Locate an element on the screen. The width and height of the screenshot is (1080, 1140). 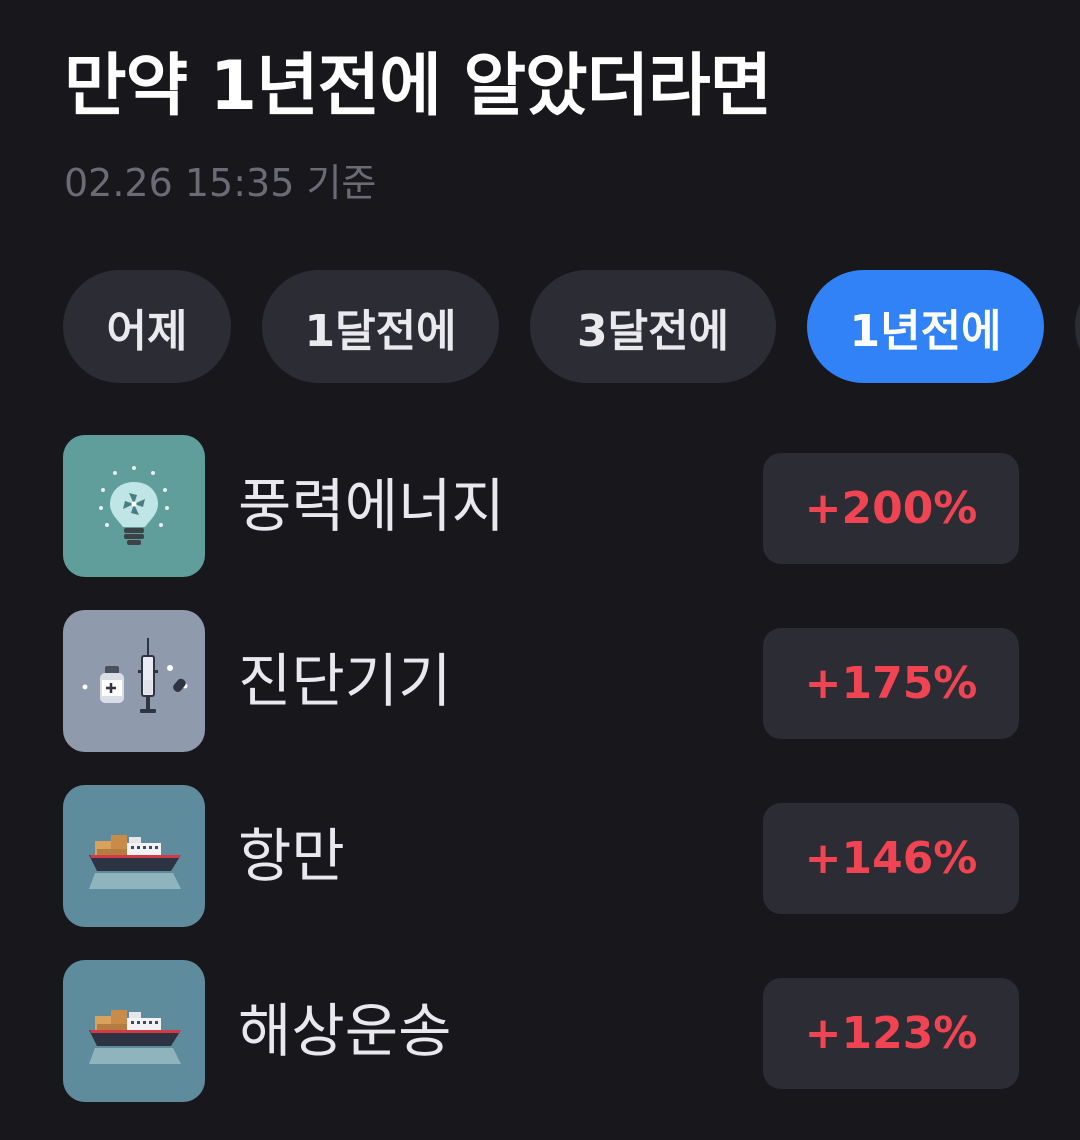
return-badge: +146% is located at coordinates (891, 858).